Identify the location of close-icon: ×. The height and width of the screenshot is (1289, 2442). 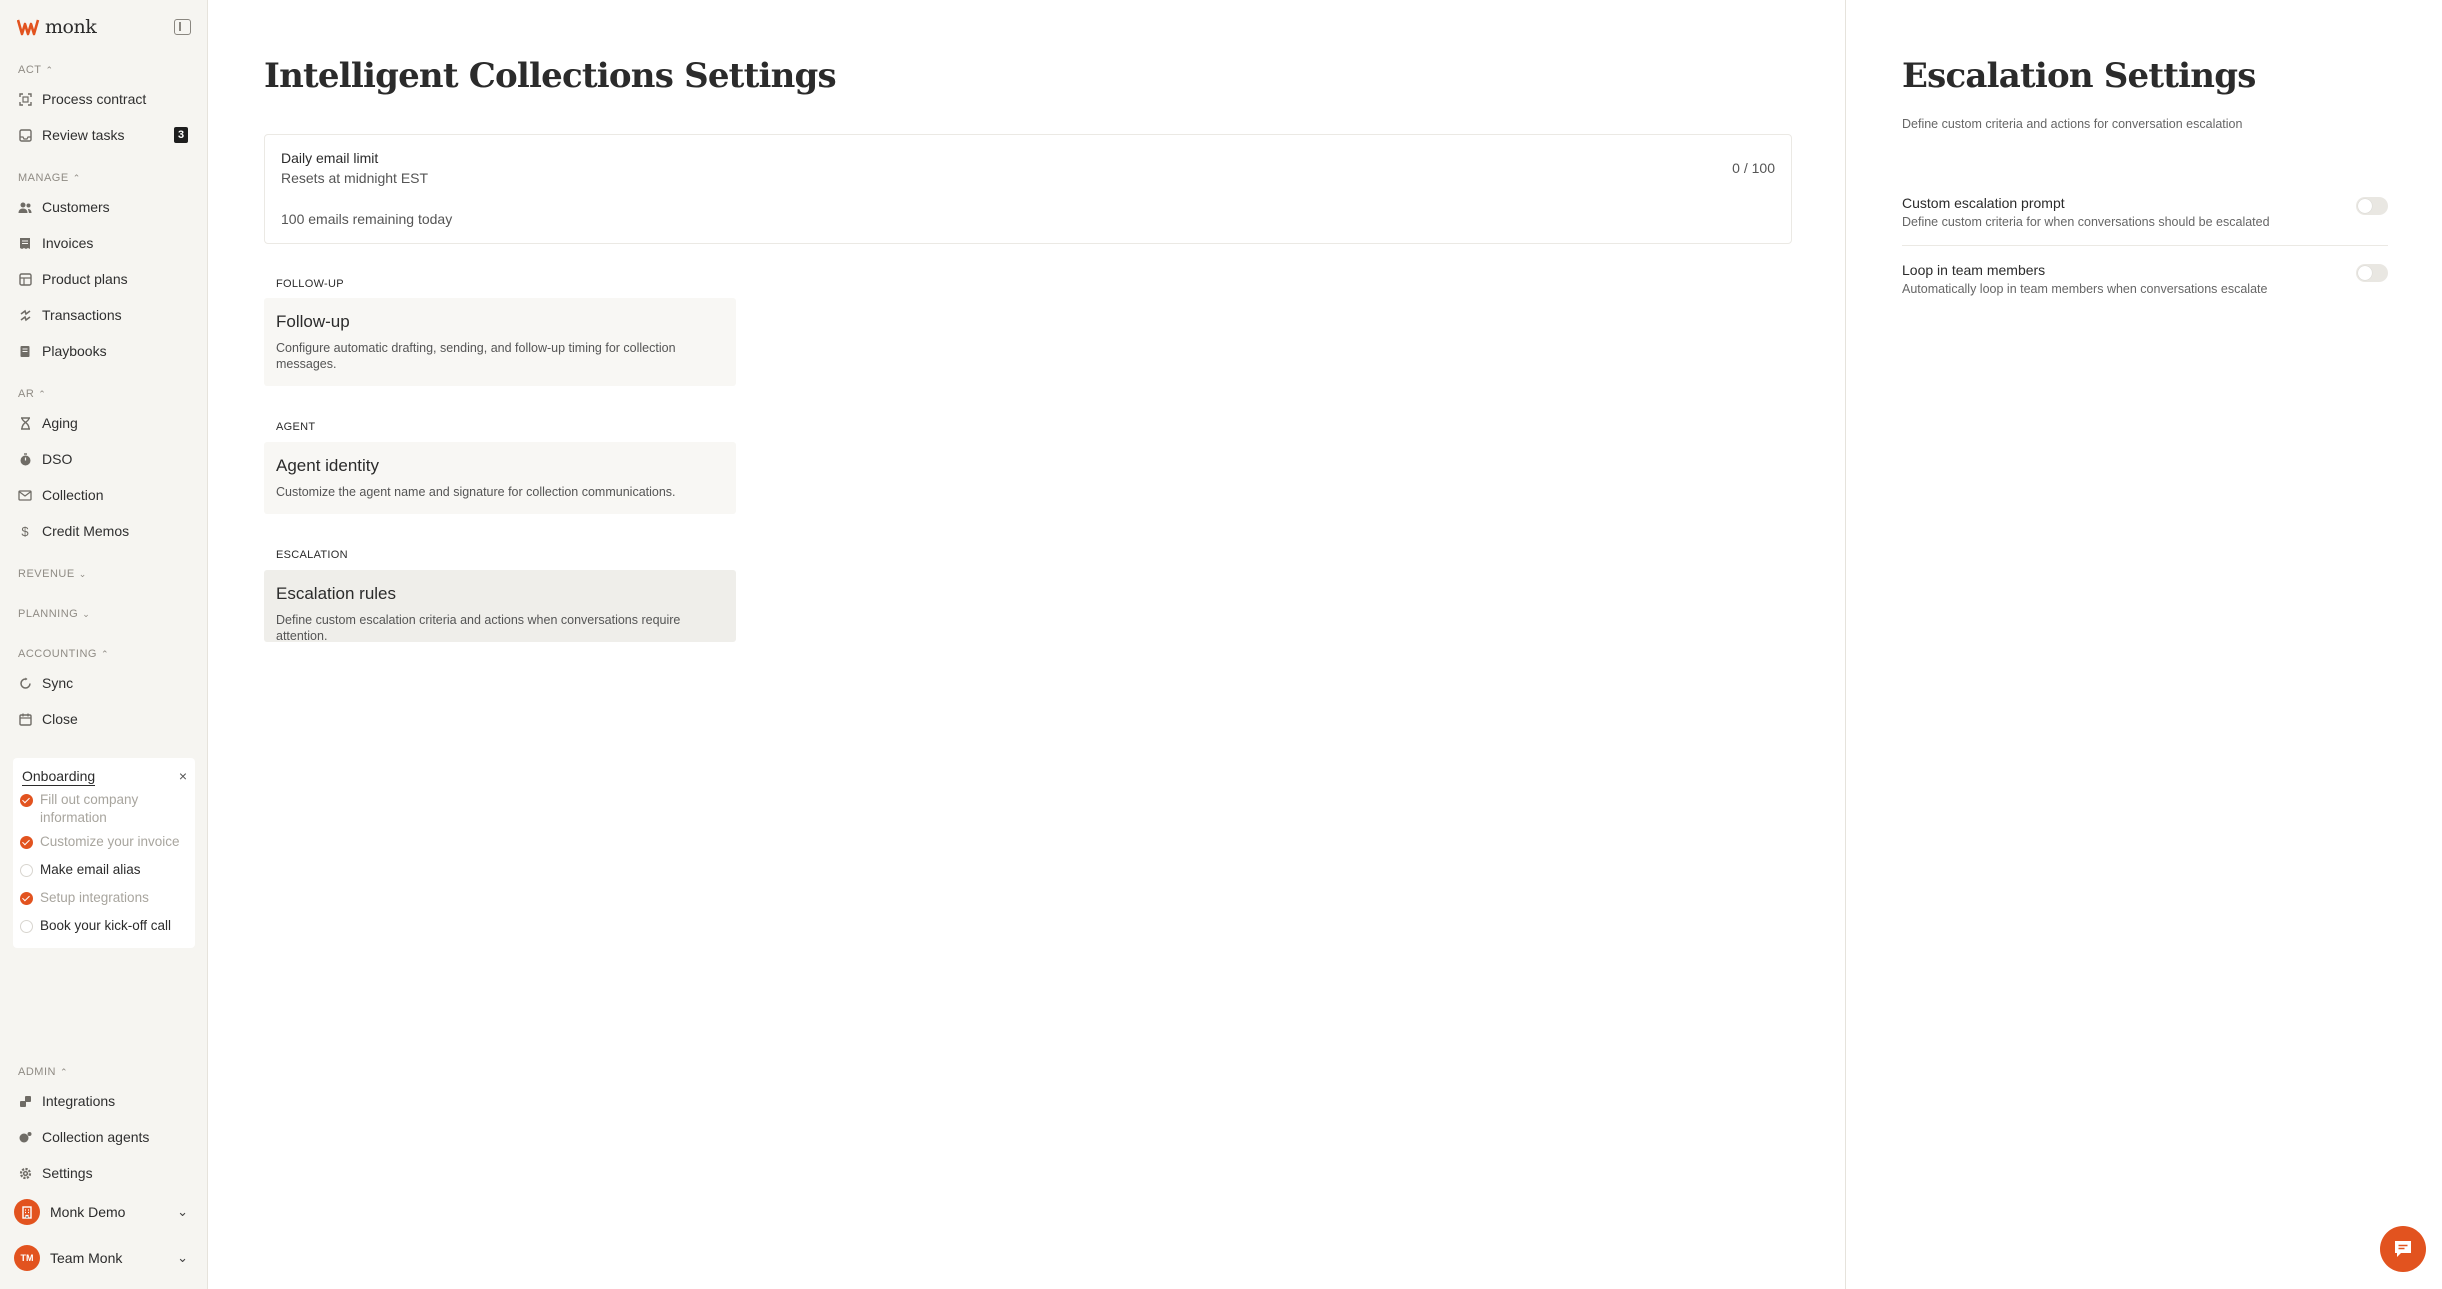
(183, 776).